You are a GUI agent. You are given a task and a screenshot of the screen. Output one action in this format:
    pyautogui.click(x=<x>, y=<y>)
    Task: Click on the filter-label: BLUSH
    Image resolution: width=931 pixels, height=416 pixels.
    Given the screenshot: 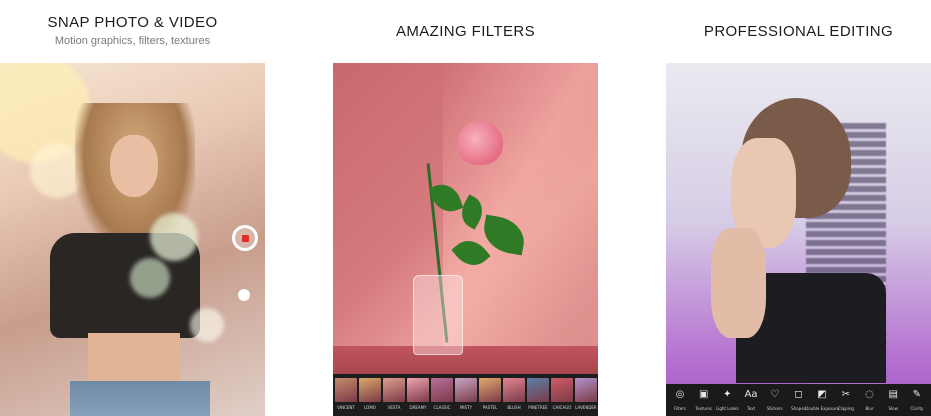 What is the action you would take?
    pyautogui.click(x=514, y=407)
    